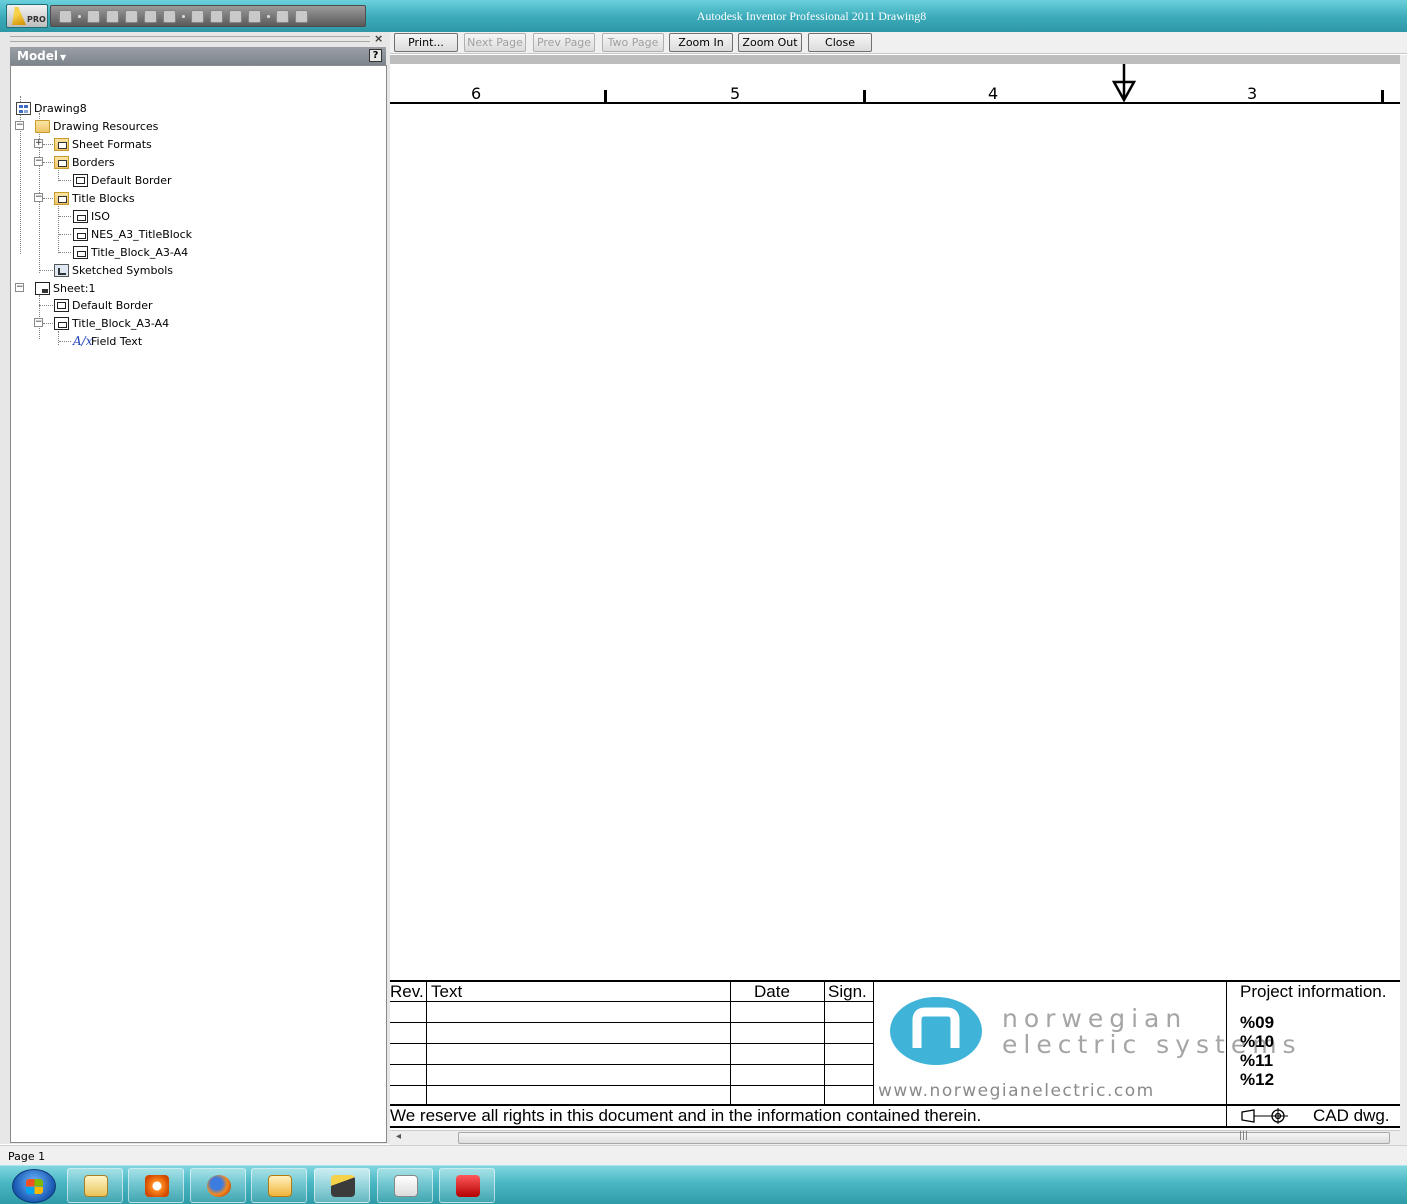  What do you see at coordinates (1257, 1041) in the screenshot?
I see `project-field: %10` at bounding box center [1257, 1041].